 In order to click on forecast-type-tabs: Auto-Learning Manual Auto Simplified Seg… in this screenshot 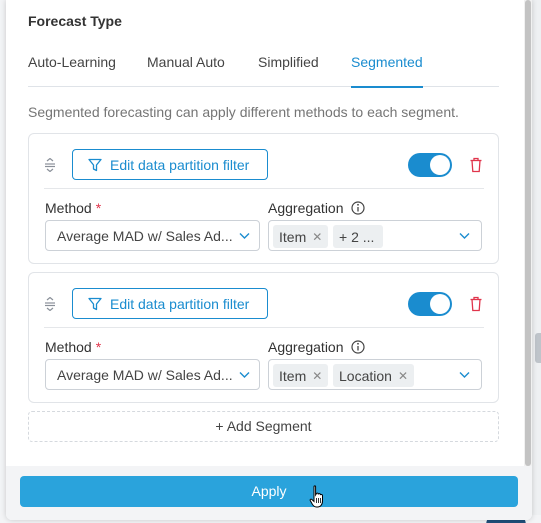, I will do `click(263, 71)`.